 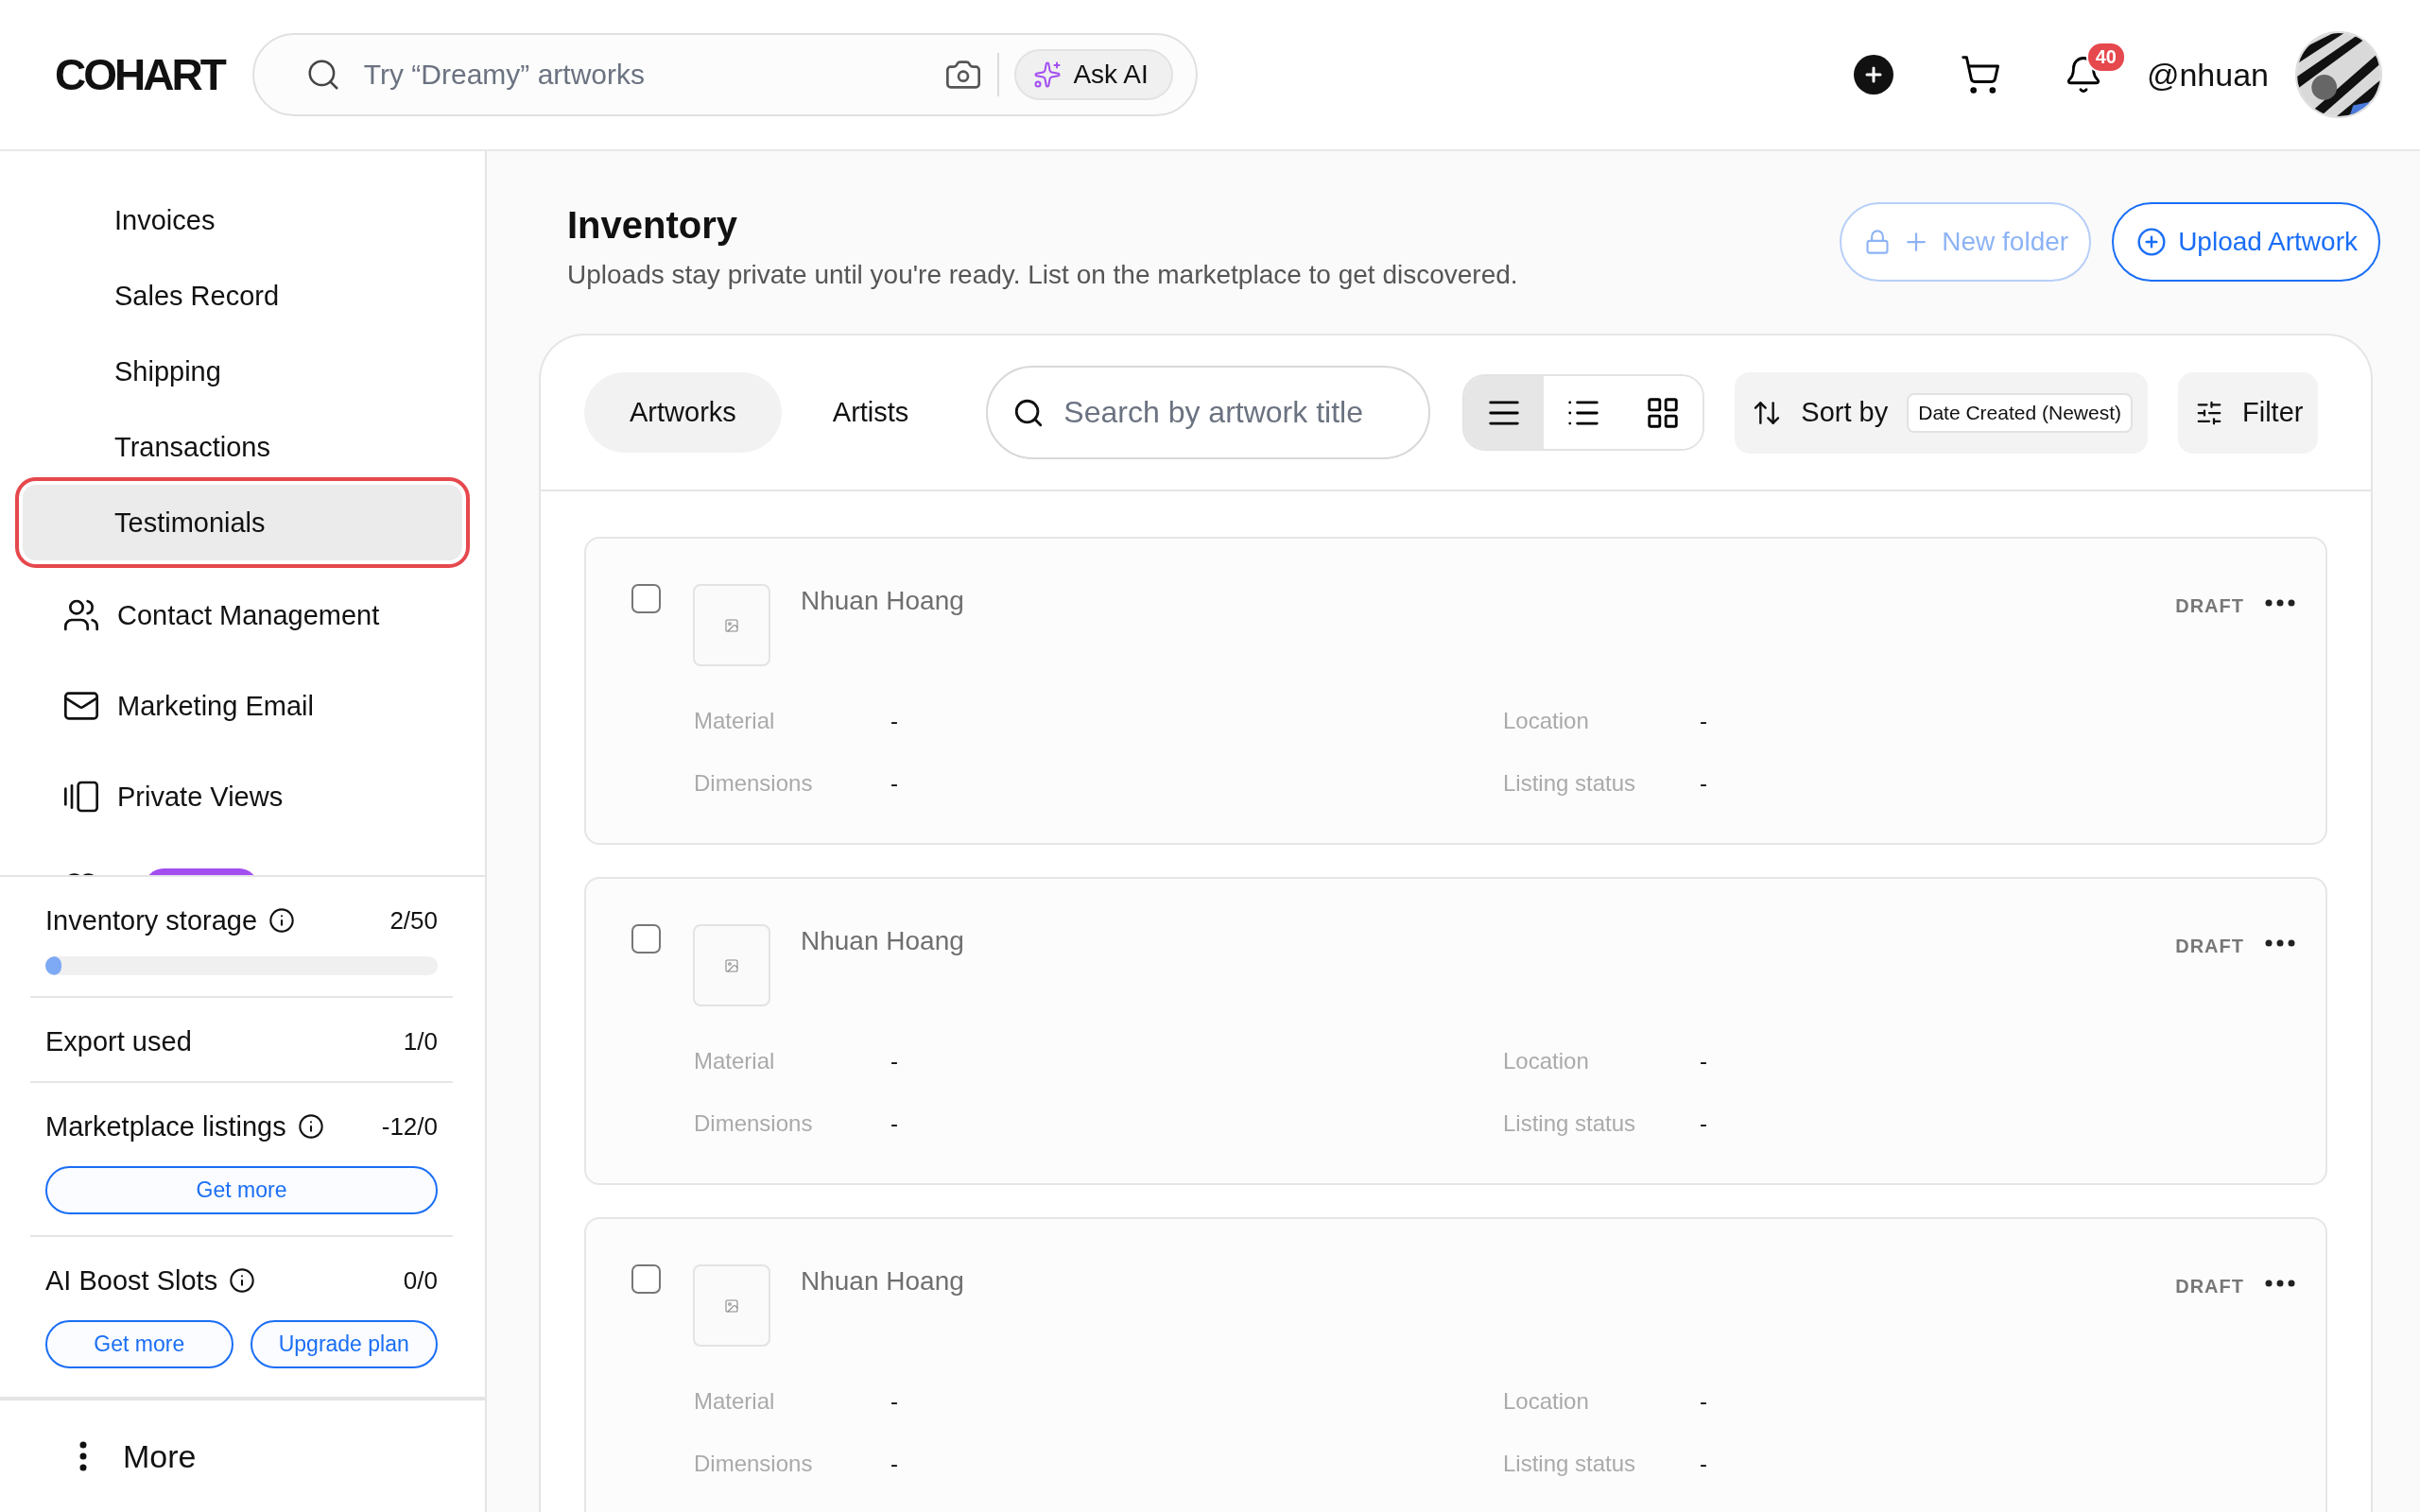 I want to click on sort-label: Sort by, so click(x=1845, y=412).